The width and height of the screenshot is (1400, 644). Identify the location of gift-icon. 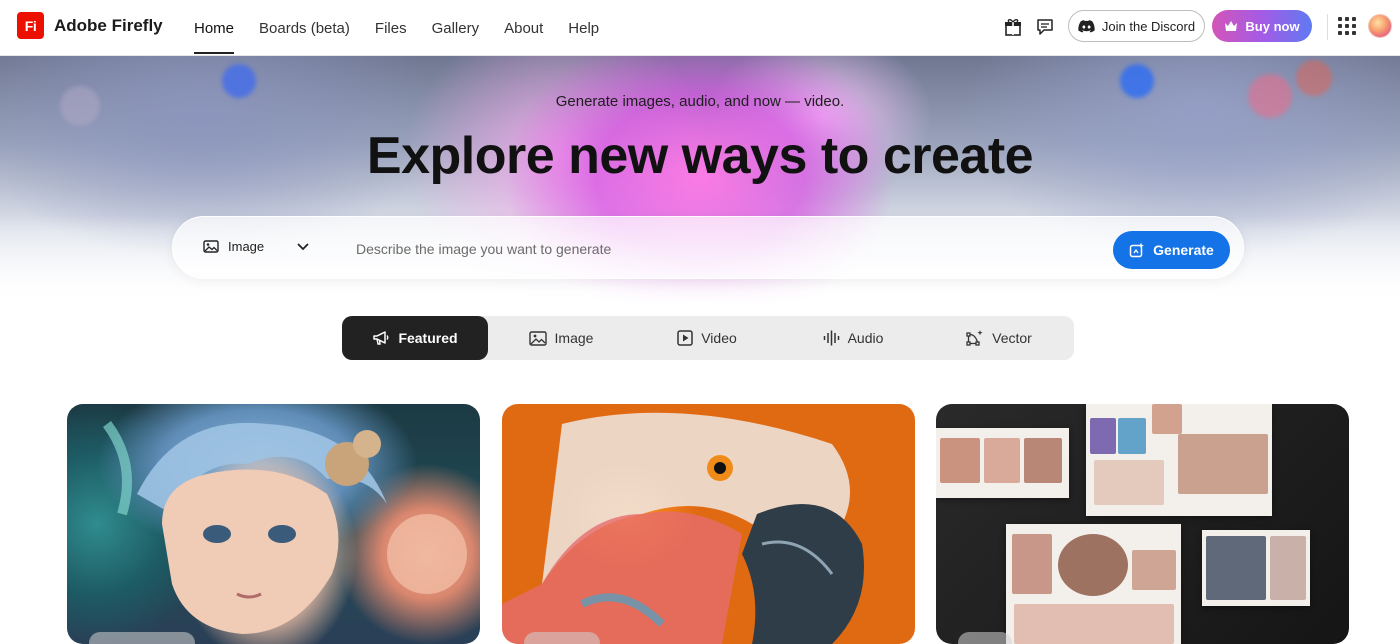
(1013, 27).